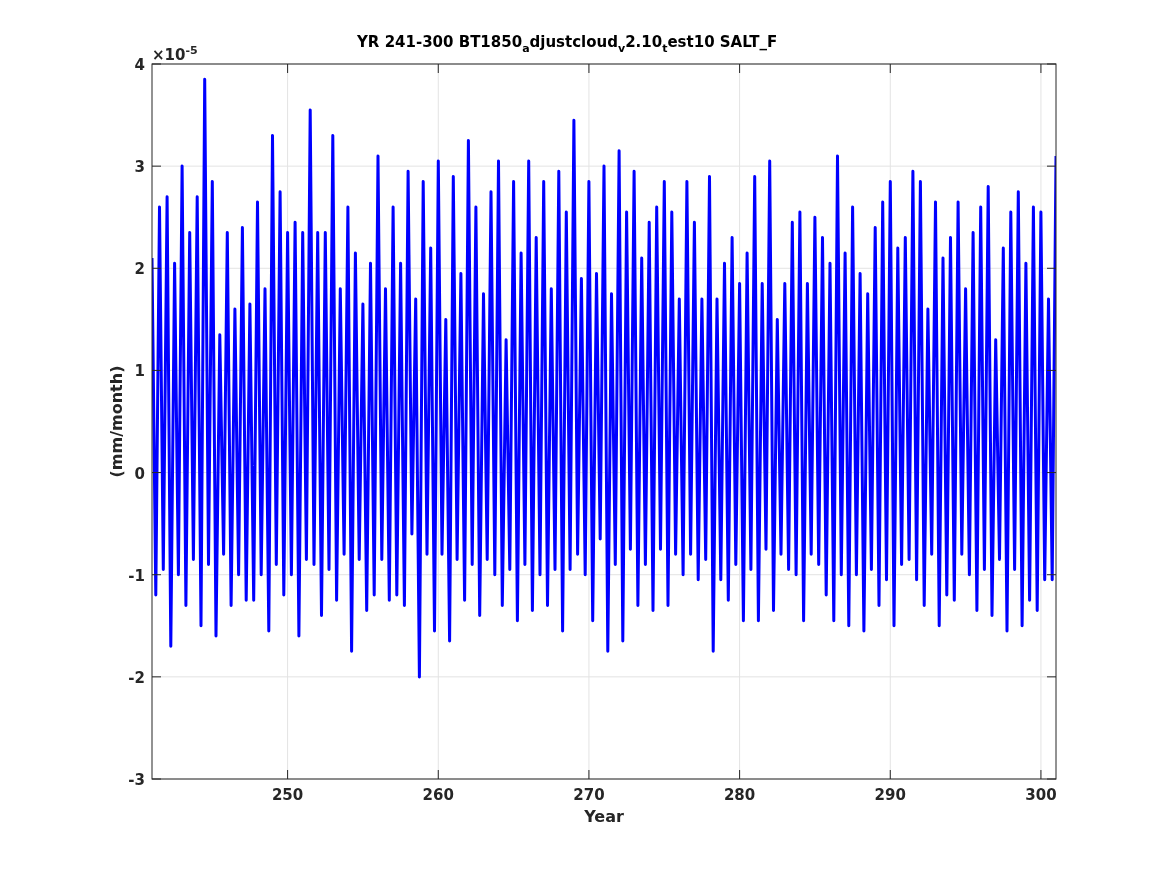 The width and height of the screenshot is (1167, 875). What do you see at coordinates (139, 269) in the screenshot?
I see `y-tick-label: 2` at bounding box center [139, 269].